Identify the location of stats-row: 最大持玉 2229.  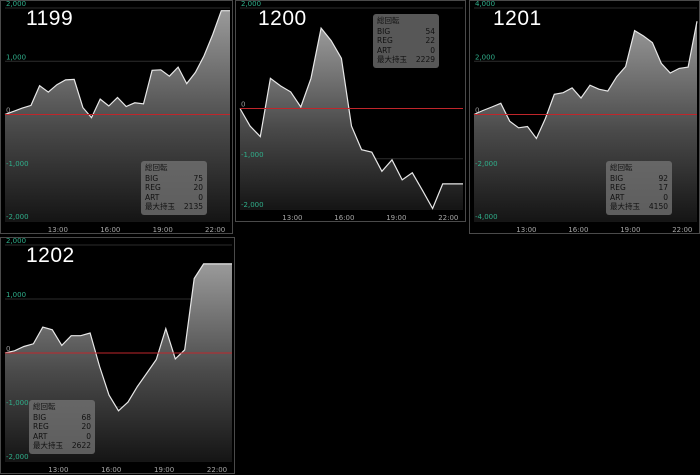
(406, 60).